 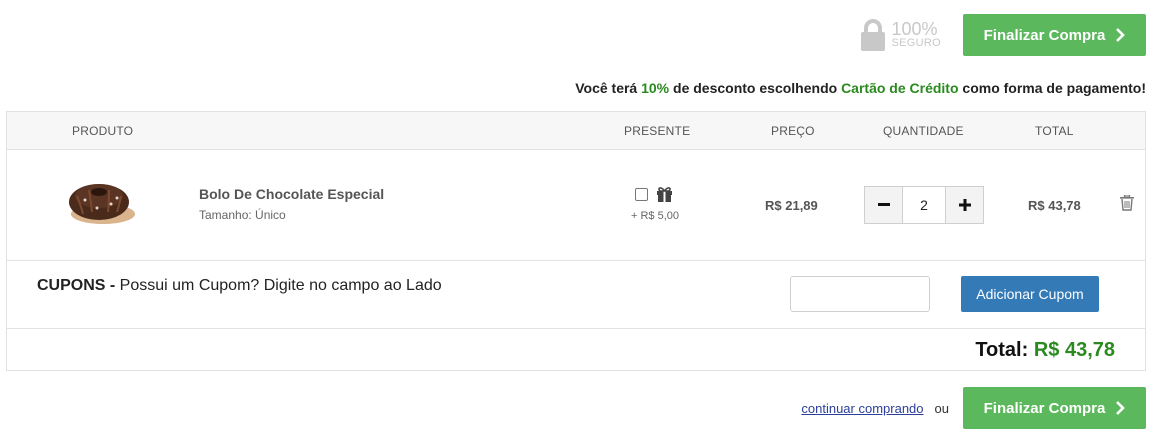 What do you see at coordinates (576, 131) in the screenshot?
I see `cart-table-header: PRODUTO PRESENTE PREÇO QUANTIDADE TOTAL` at bounding box center [576, 131].